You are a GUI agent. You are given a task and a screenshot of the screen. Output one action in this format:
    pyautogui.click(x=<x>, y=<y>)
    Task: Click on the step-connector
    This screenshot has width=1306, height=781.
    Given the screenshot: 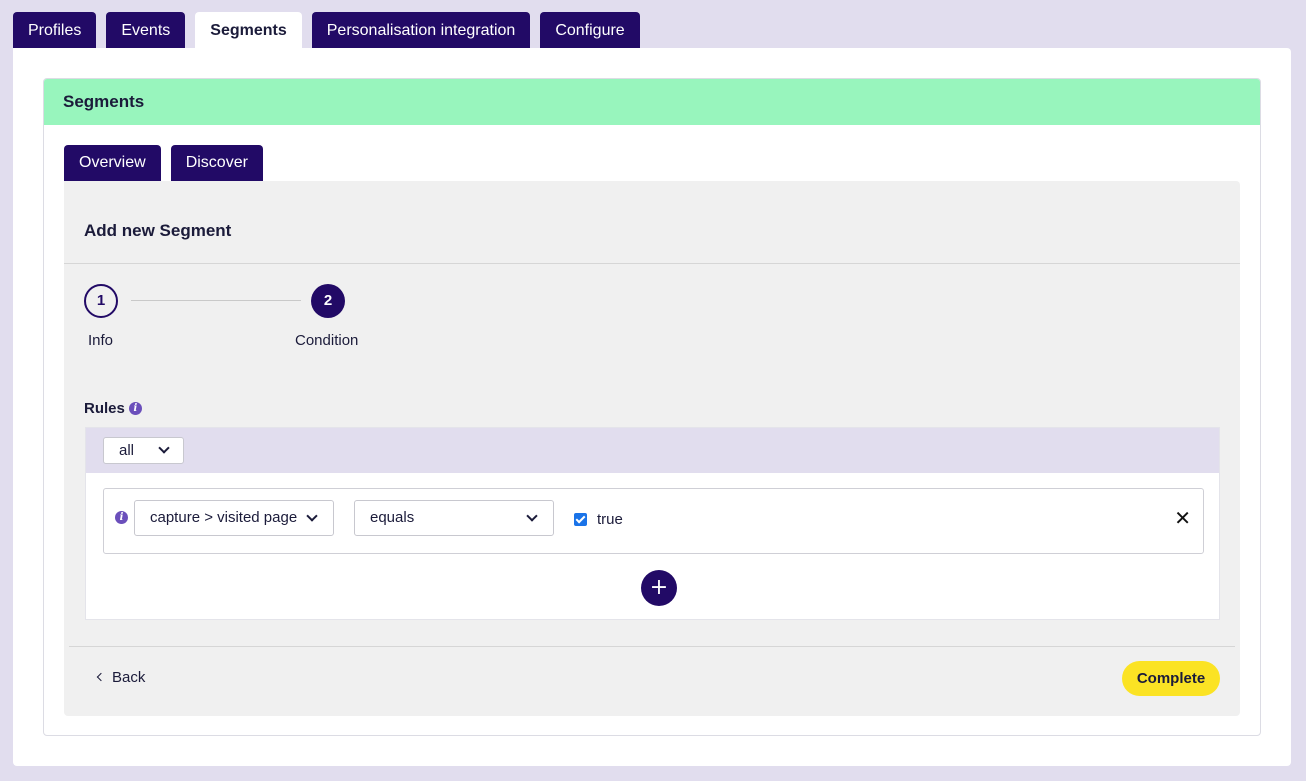 What is the action you would take?
    pyautogui.click(x=216, y=300)
    